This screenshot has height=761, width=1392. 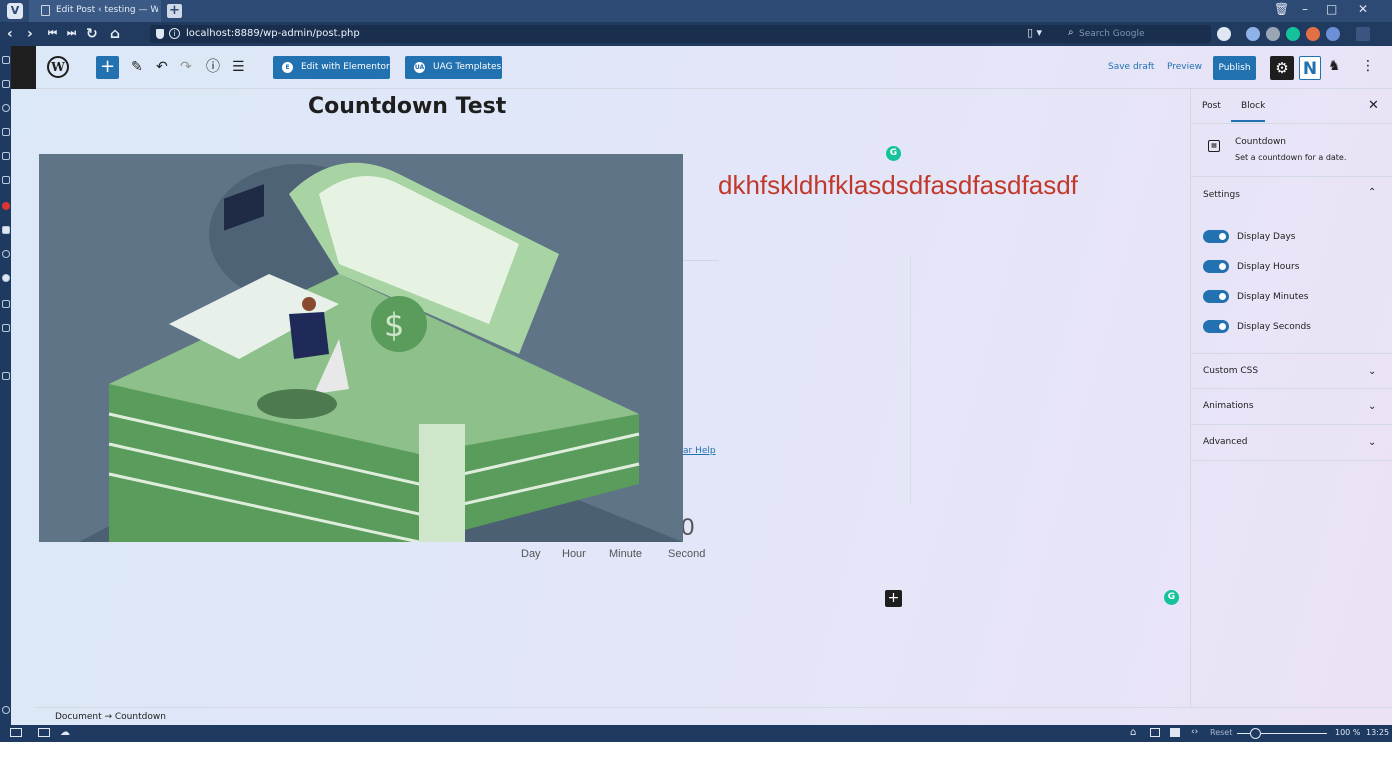 What do you see at coordinates (1225, 442) in the screenshot?
I see `panel-advanced: Advanced` at bounding box center [1225, 442].